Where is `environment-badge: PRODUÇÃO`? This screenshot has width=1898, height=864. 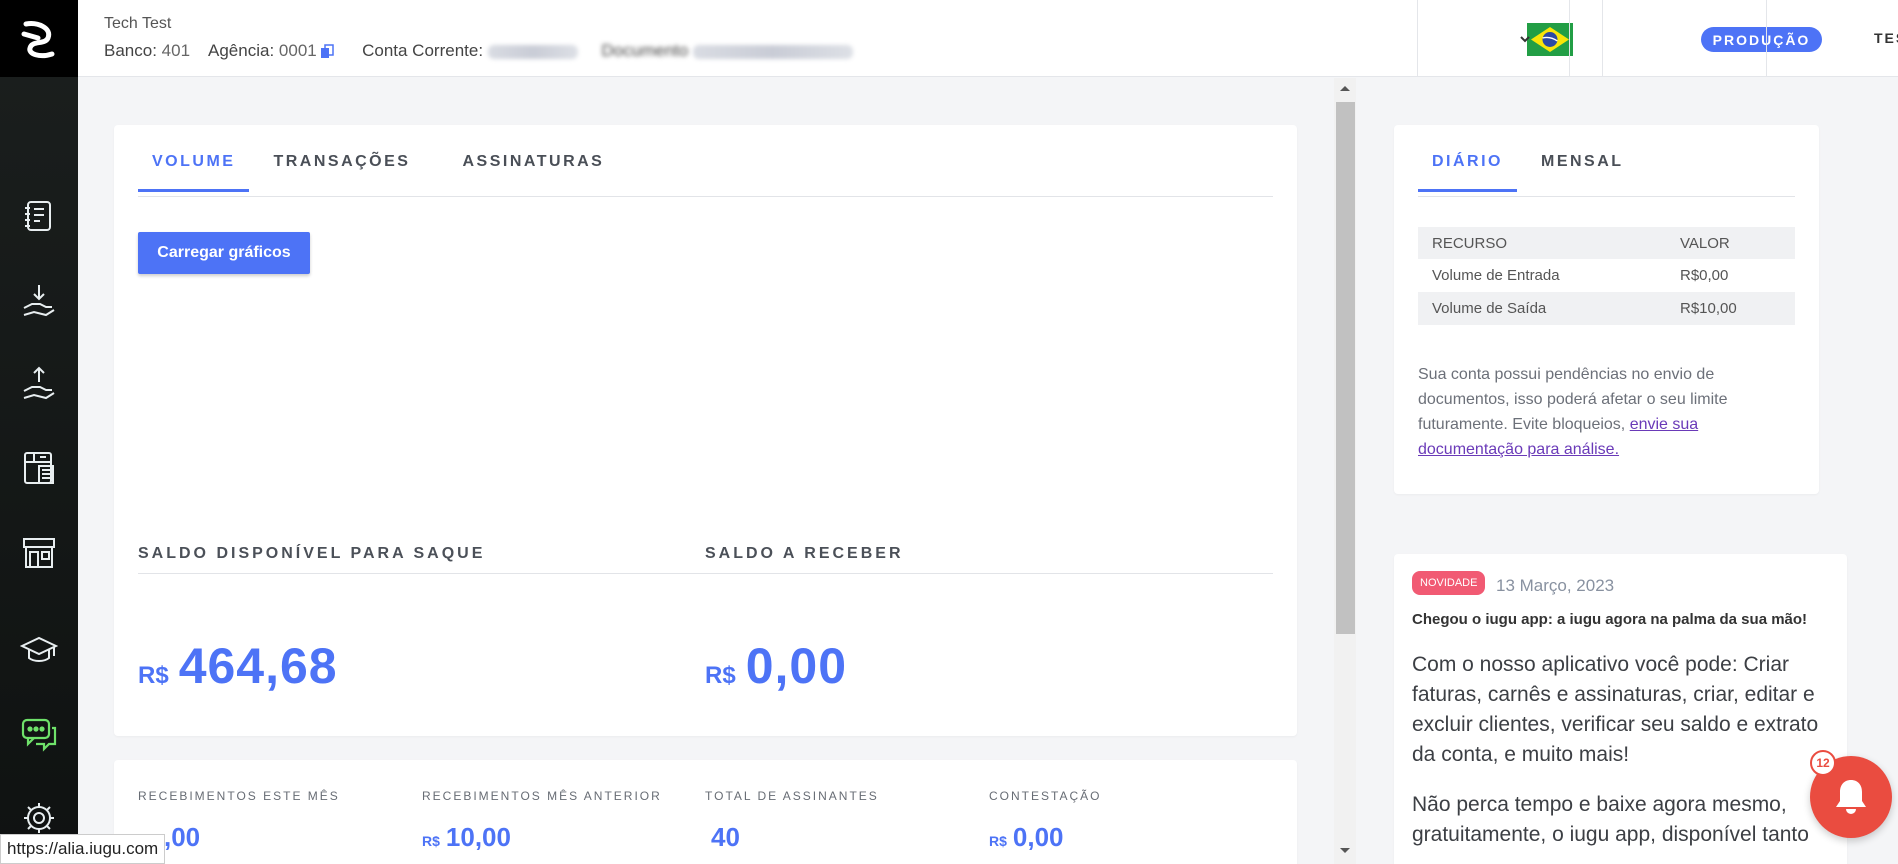 environment-badge: PRODUÇÃO is located at coordinates (1761, 39).